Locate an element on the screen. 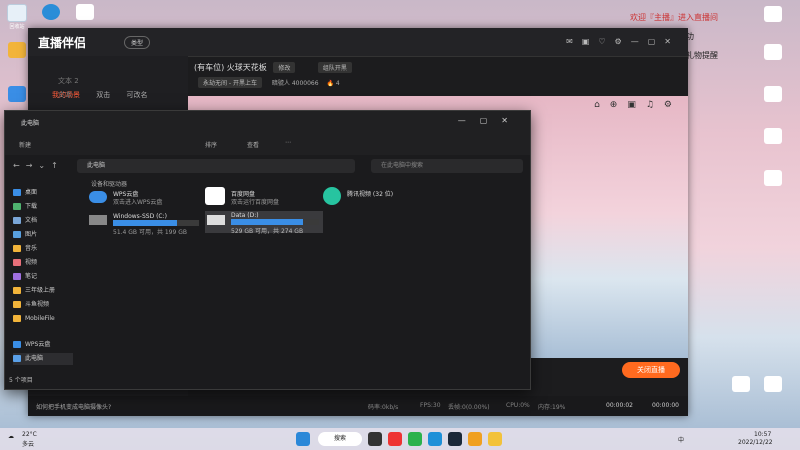  tip-text: 如何把手机变成电脑摄像头? is located at coordinates (73, 406).